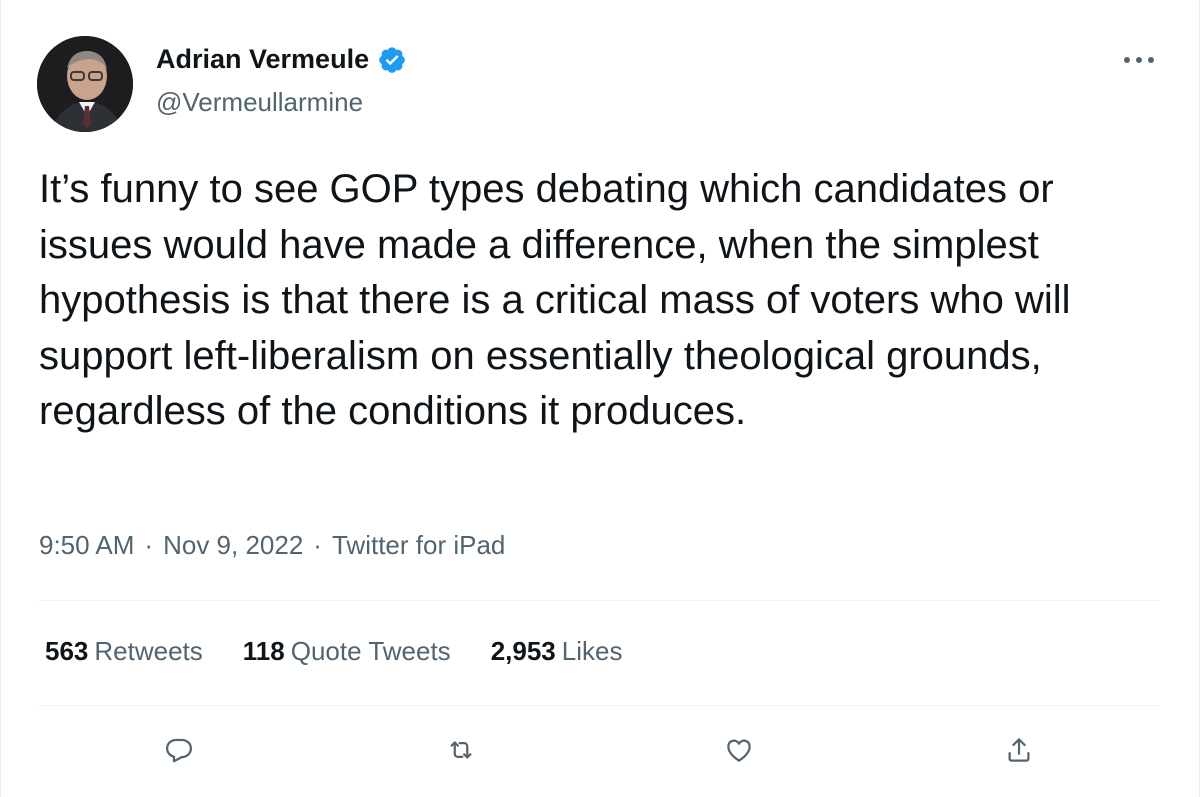  I want to click on tweet-date: Nov 9, 2022, so click(233, 545).